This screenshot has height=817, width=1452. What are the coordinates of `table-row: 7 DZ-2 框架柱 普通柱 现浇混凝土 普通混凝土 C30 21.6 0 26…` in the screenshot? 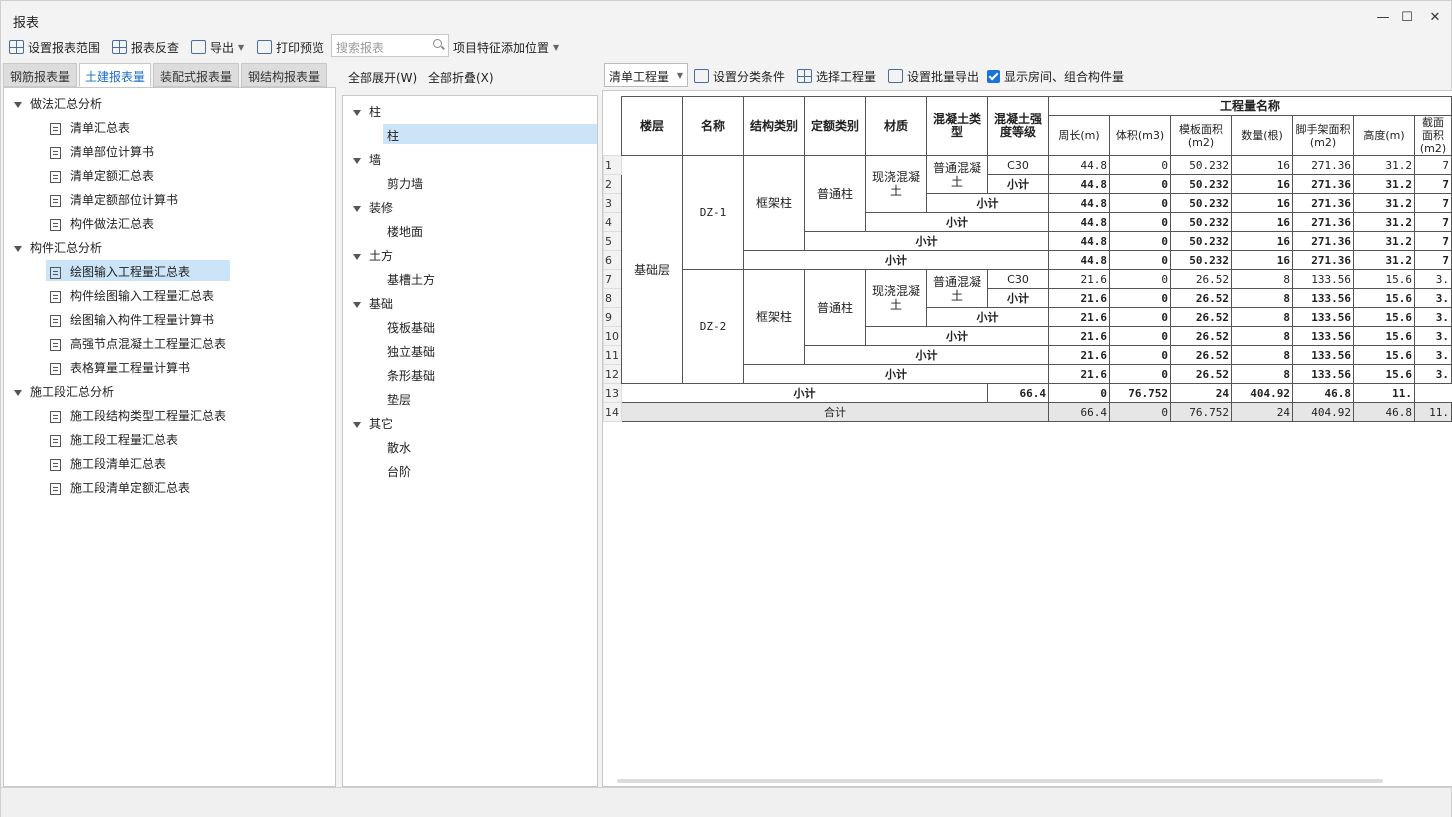 It's located at (1027, 326).